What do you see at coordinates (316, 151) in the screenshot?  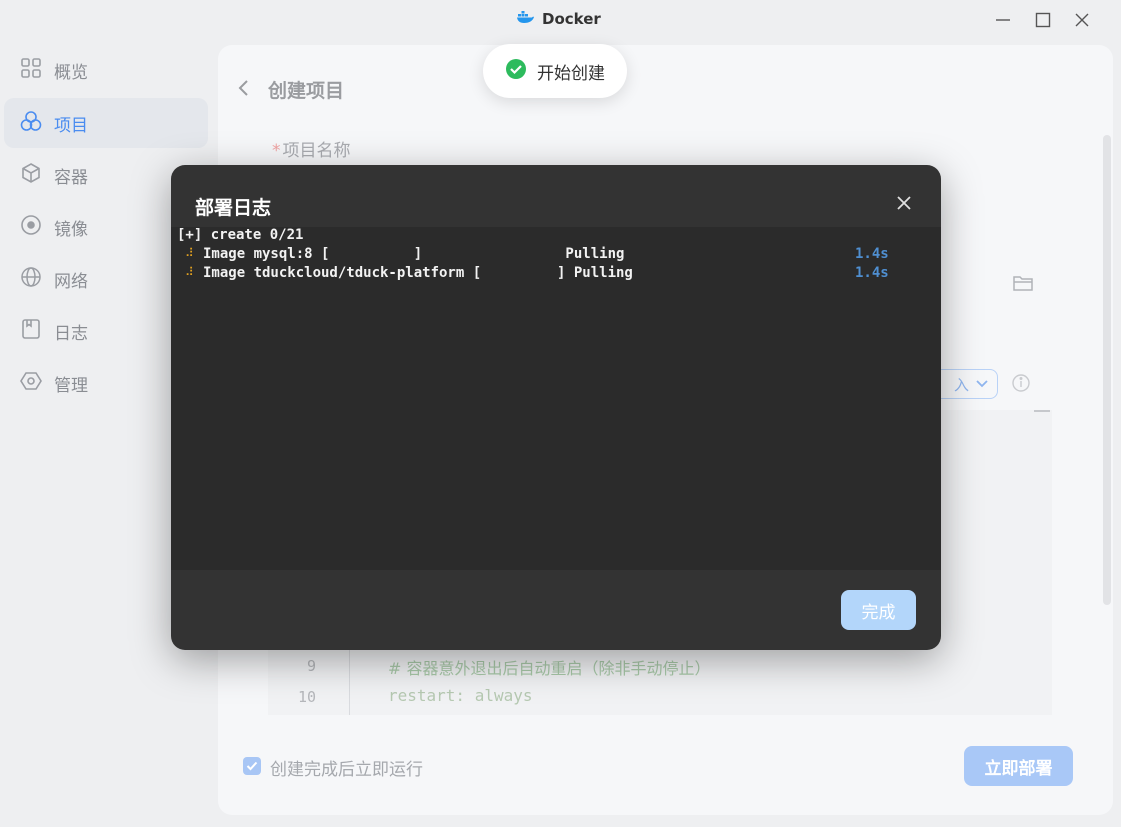 I see `project-name-label-text: 项目名称` at bounding box center [316, 151].